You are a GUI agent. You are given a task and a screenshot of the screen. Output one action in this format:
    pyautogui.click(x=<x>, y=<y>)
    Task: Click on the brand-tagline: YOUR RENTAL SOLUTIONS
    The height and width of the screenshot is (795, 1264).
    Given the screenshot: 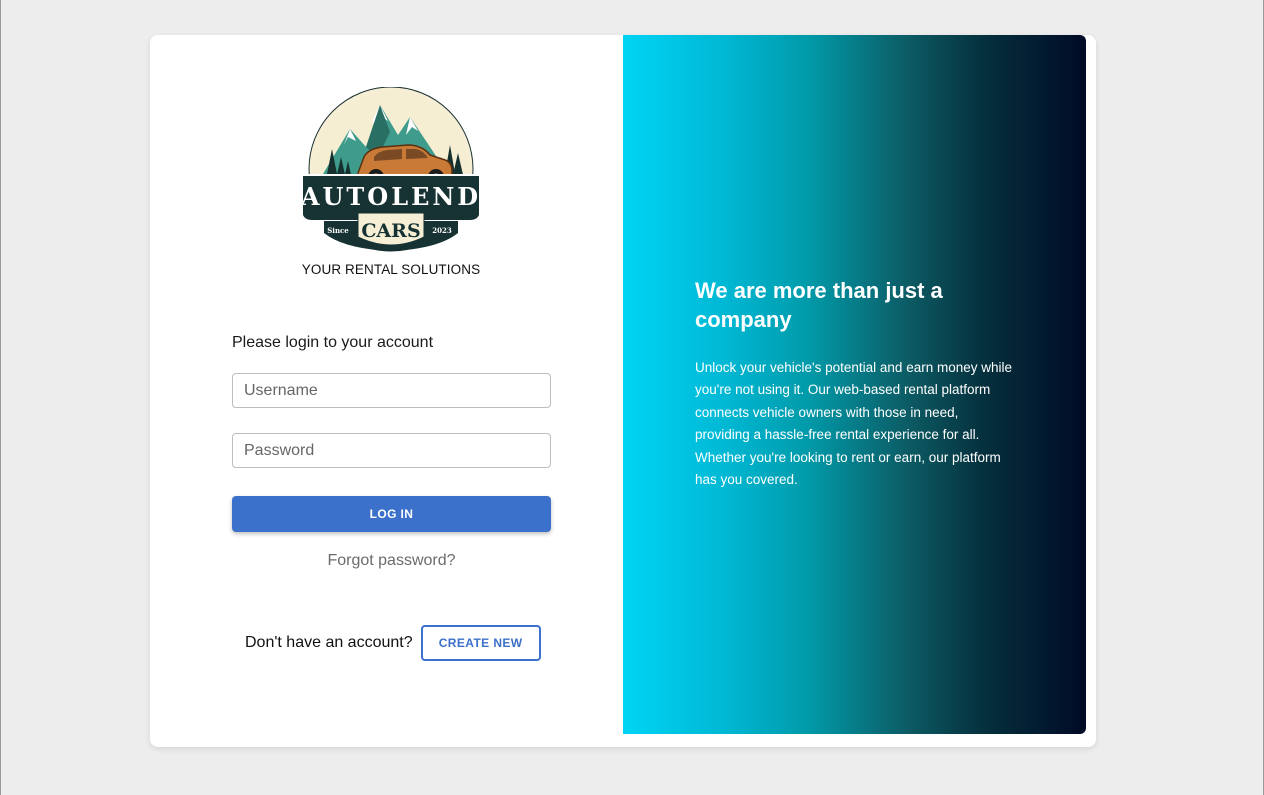 What is the action you would take?
    pyautogui.click(x=391, y=269)
    